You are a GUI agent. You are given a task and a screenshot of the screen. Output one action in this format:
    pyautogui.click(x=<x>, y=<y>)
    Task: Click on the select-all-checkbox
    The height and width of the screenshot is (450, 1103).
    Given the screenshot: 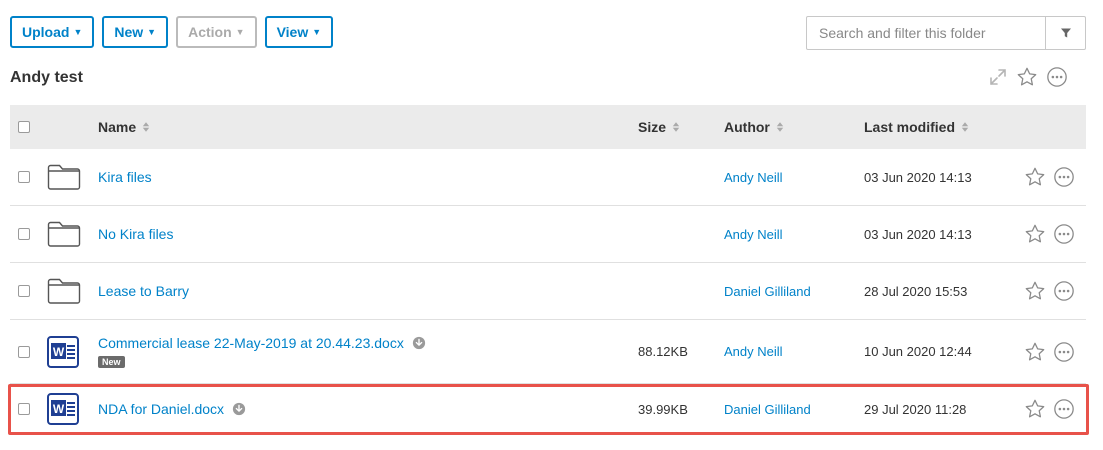 What is the action you would take?
    pyautogui.click(x=24, y=127)
    